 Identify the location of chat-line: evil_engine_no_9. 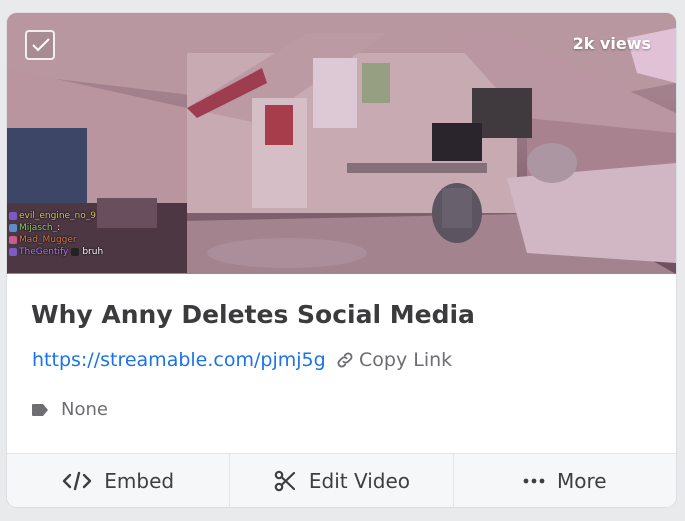
(63, 216).